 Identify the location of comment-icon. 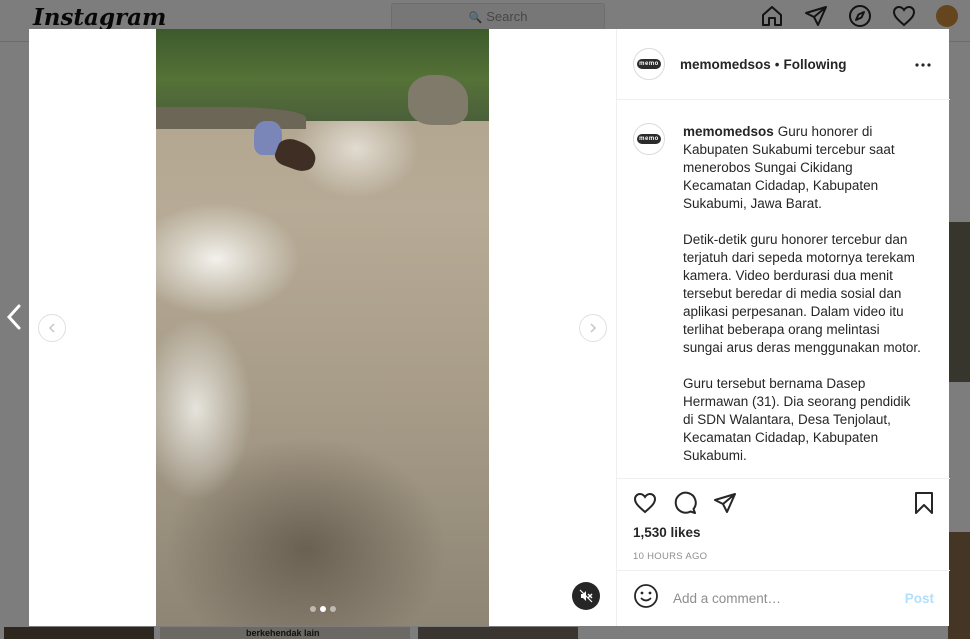
(685, 503).